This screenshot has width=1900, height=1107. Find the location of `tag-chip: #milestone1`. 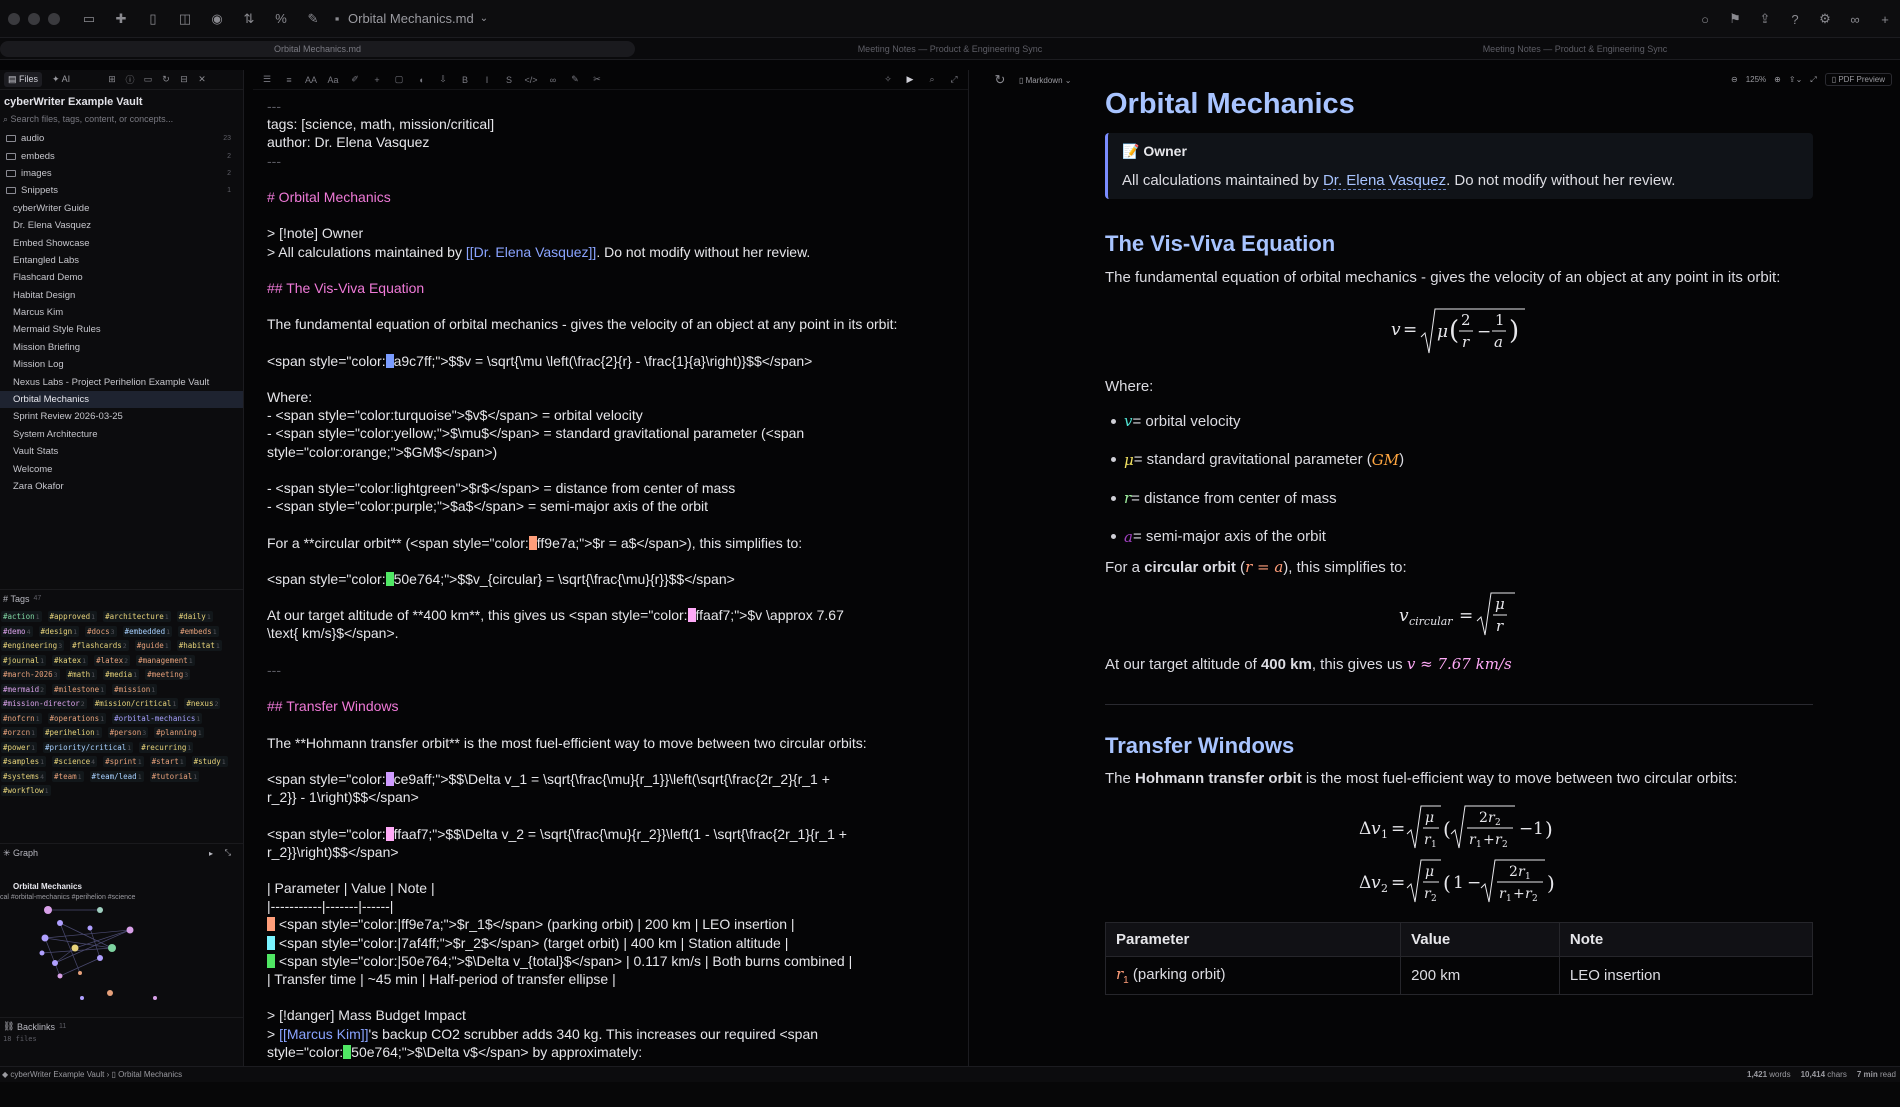

tag-chip: #milestone1 is located at coordinates (79, 689).